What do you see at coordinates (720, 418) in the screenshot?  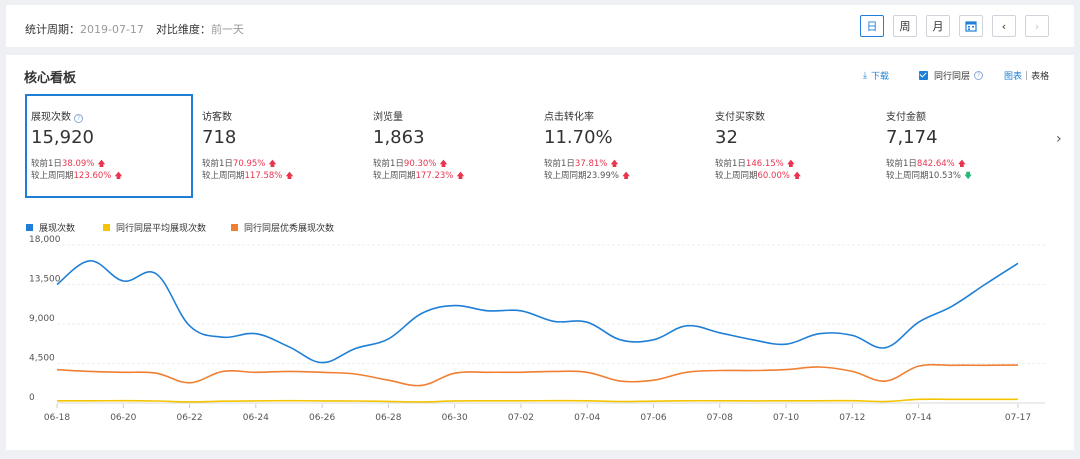 I see `x-tick-label: 07-08` at bounding box center [720, 418].